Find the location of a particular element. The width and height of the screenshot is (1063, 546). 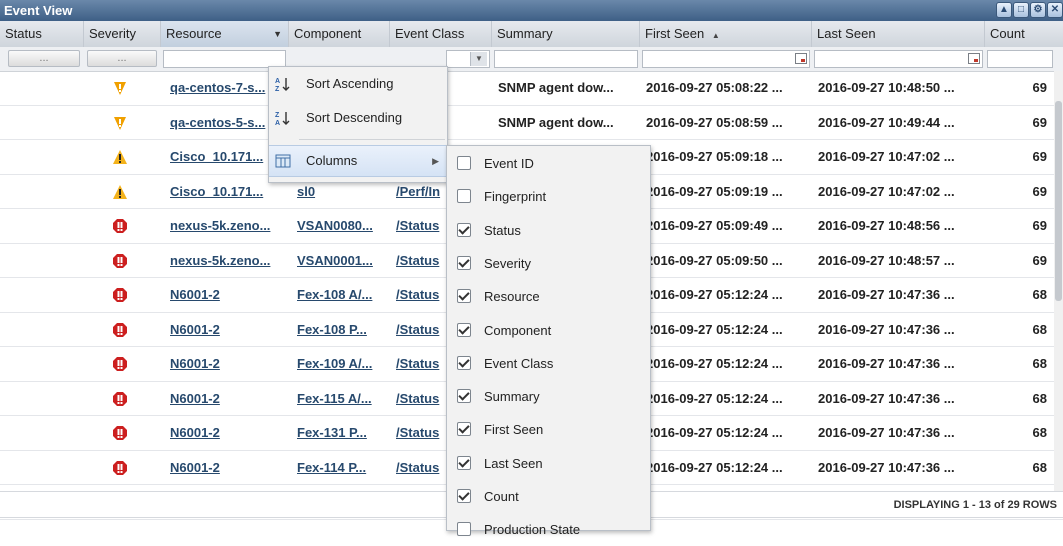

columns-icon is located at coordinates (283, 161).